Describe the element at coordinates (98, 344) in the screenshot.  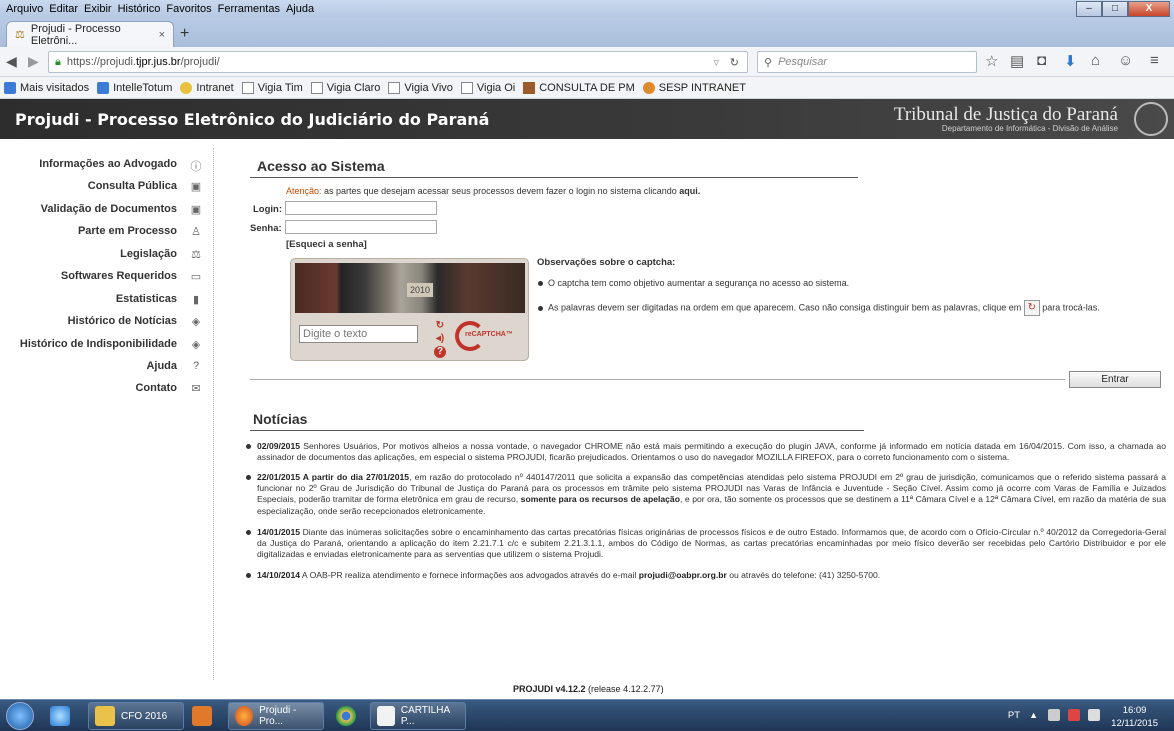
I see `sidebar-item-historico-indisponibilidade: Histórico de Indisponibilidade` at that location.